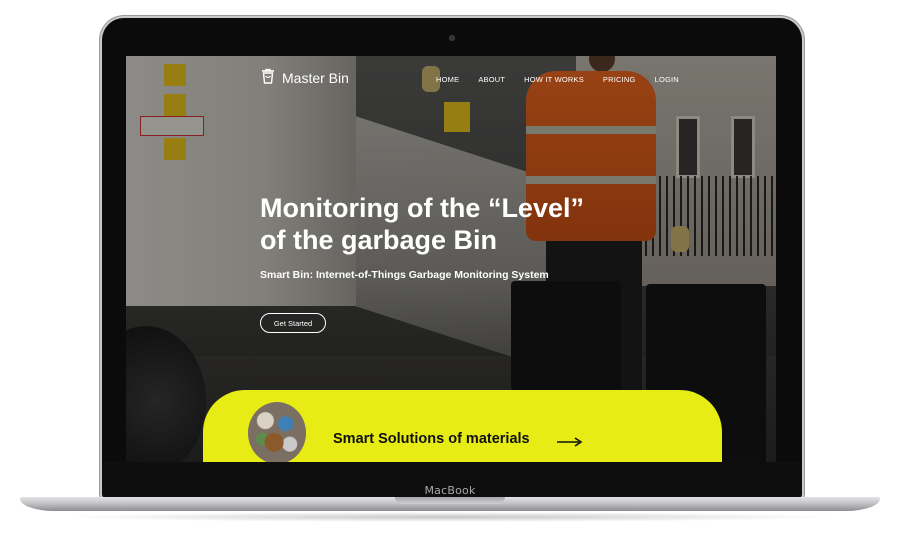  I want to click on logo-text: Master Bin, so click(315, 77).